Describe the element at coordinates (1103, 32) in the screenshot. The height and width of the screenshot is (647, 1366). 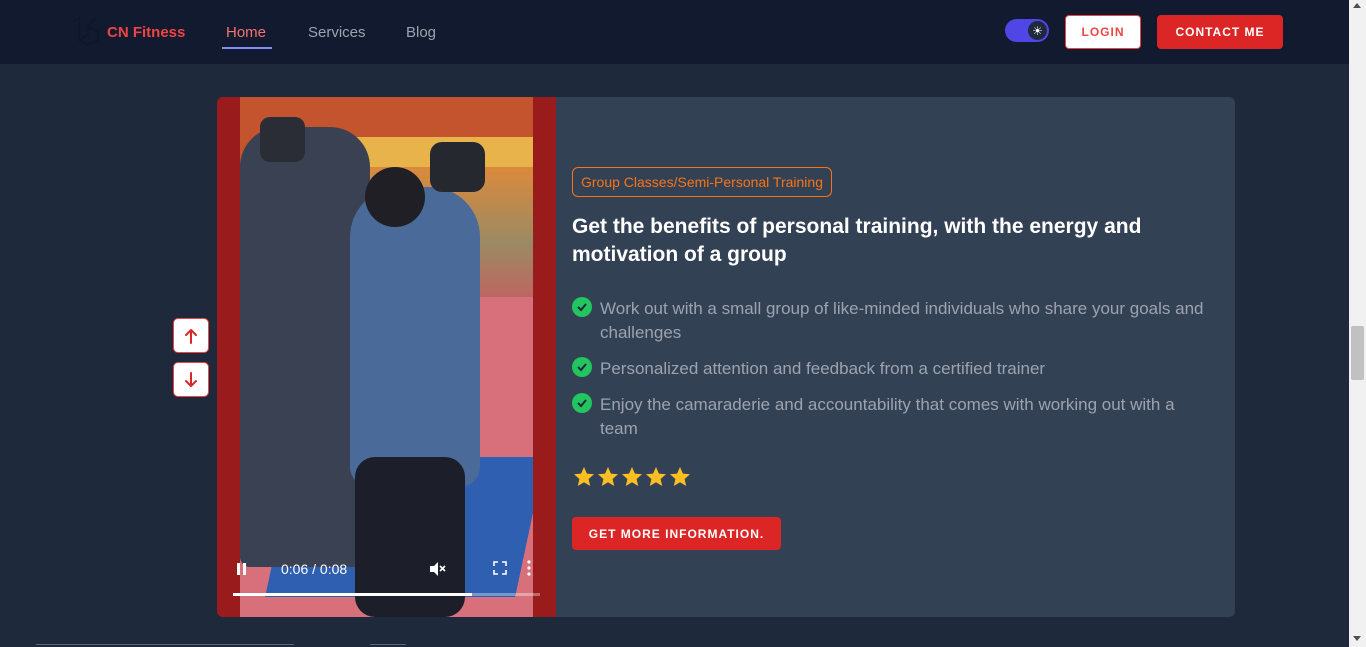
I see `login-button: LOGIN` at that location.